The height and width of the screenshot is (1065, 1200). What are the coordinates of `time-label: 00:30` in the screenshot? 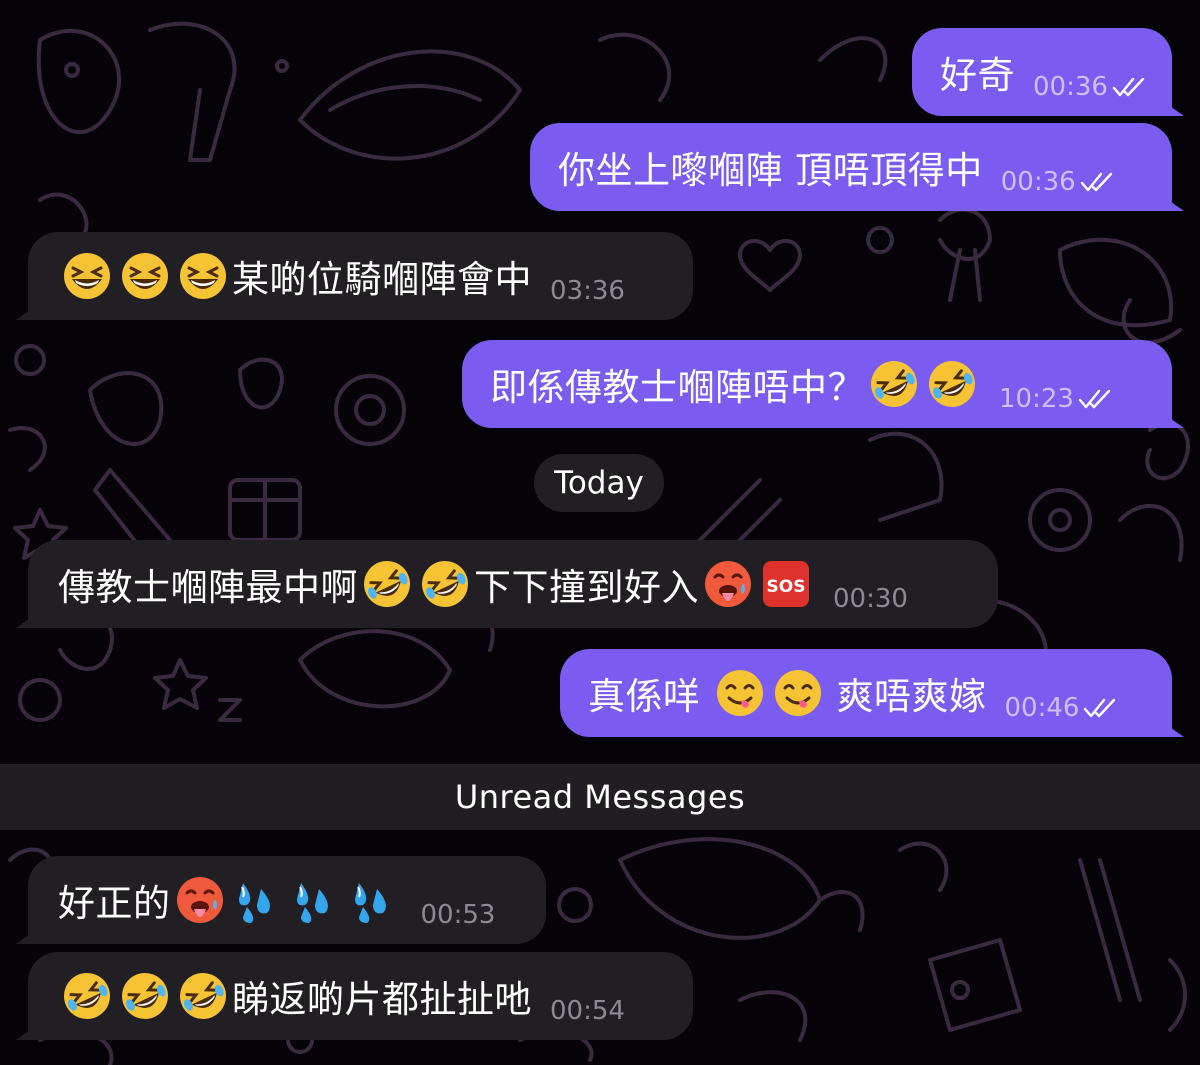 It's located at (870, 599).